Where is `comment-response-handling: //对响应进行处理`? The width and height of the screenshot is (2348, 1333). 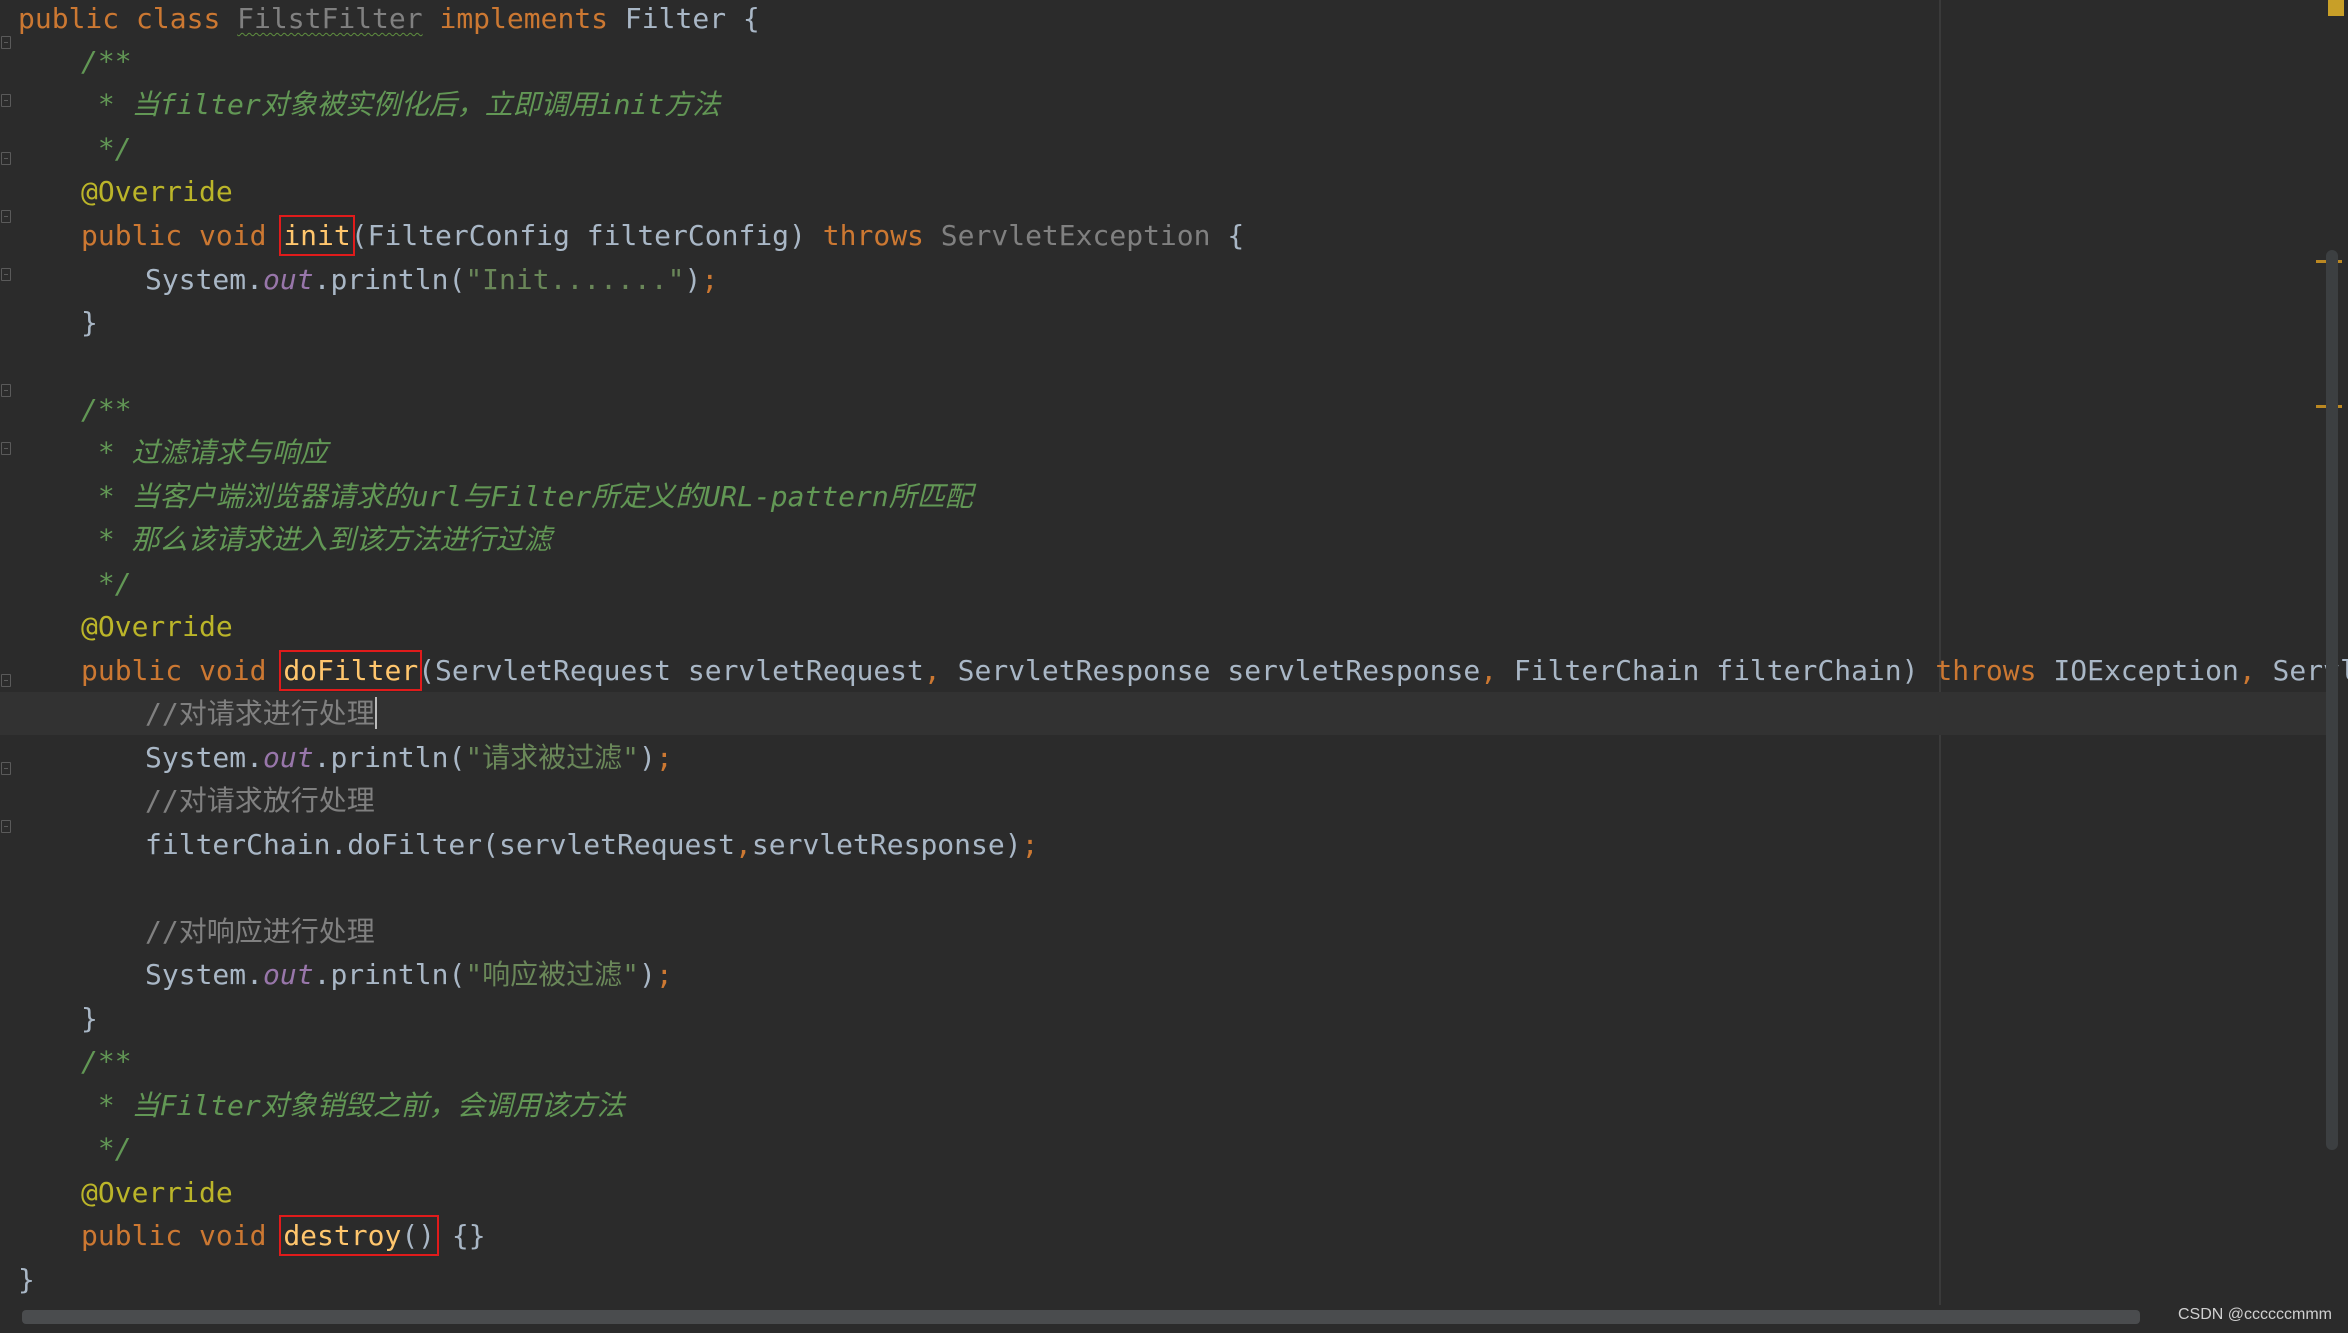 comment-response-handling: //对响应进行处理 is located at coordinates (260, 931).